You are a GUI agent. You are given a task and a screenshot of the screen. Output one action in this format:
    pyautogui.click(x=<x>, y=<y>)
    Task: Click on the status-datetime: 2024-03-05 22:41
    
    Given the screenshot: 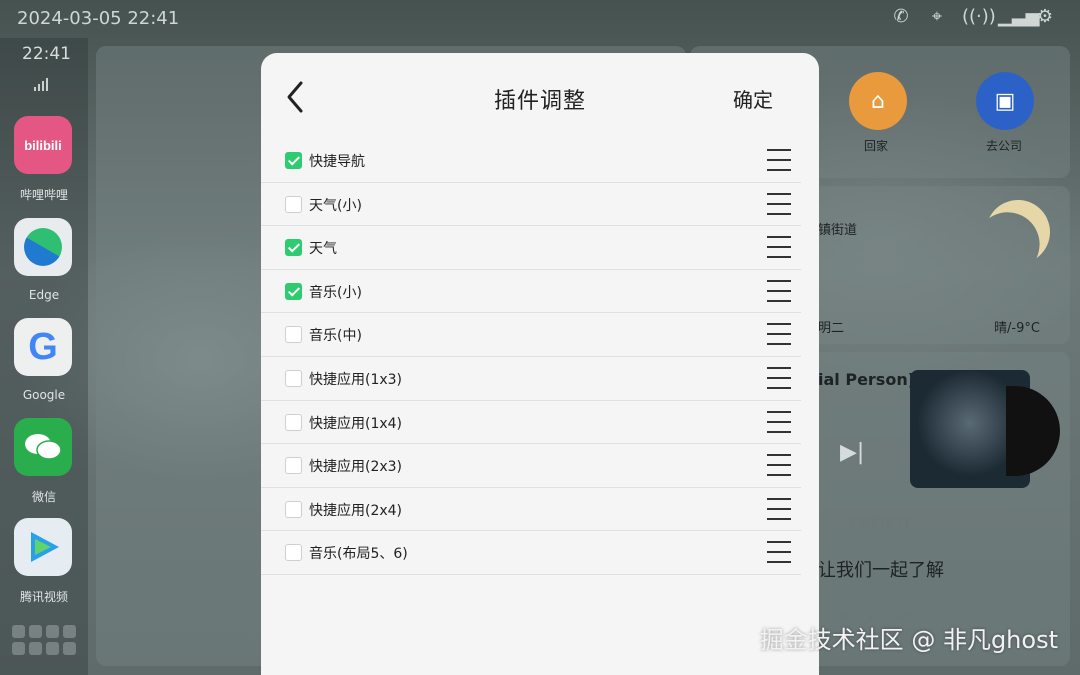 What is the action you would take?
    pyautogui.click(x=98, y=18)
    